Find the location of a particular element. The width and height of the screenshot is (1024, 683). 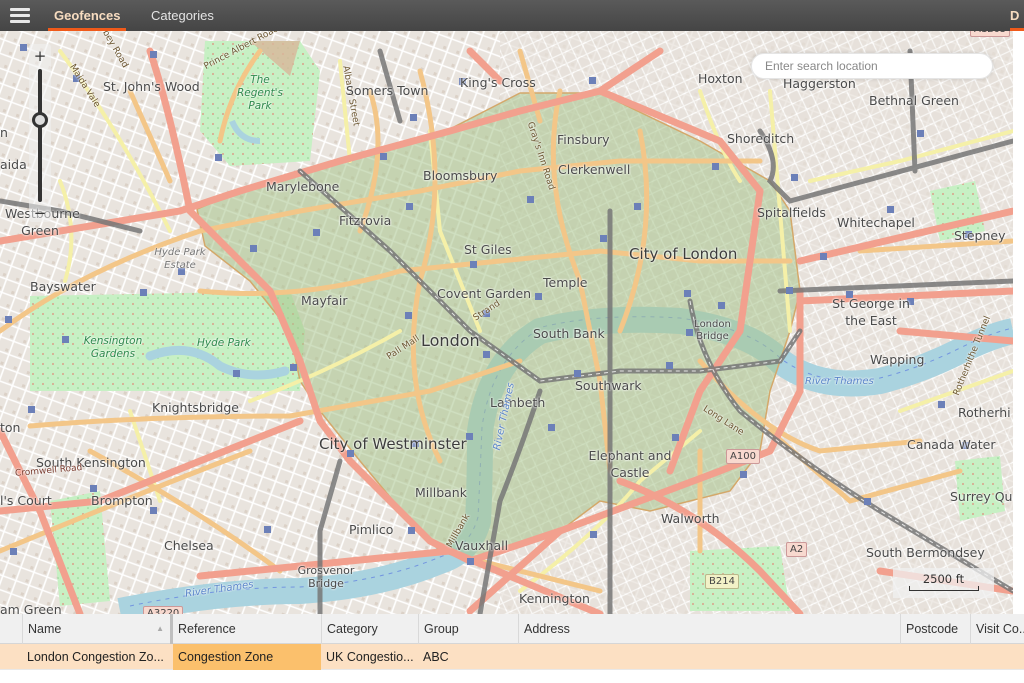

column-header-name: Name ▲ is located at coordinates (96, 629).